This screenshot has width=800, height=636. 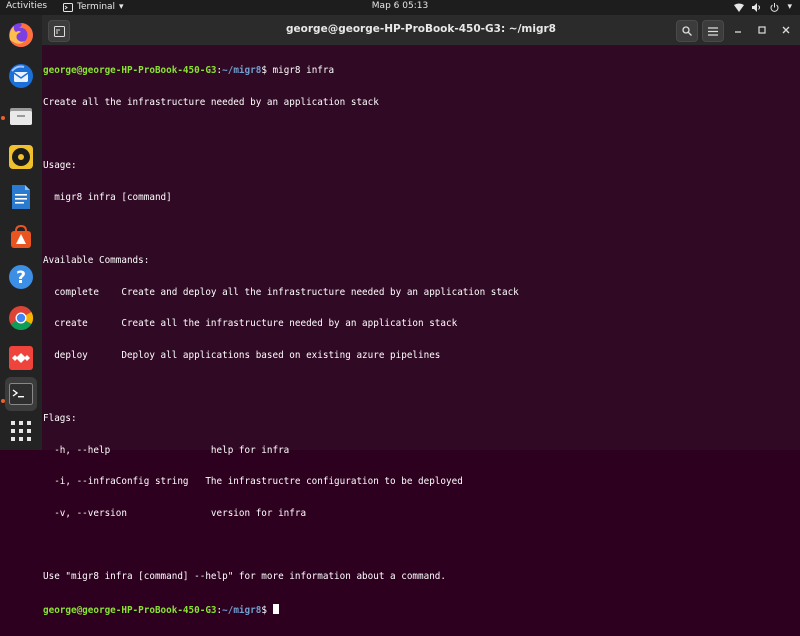 I want to click on network-icon, so click(x=739, y=7).